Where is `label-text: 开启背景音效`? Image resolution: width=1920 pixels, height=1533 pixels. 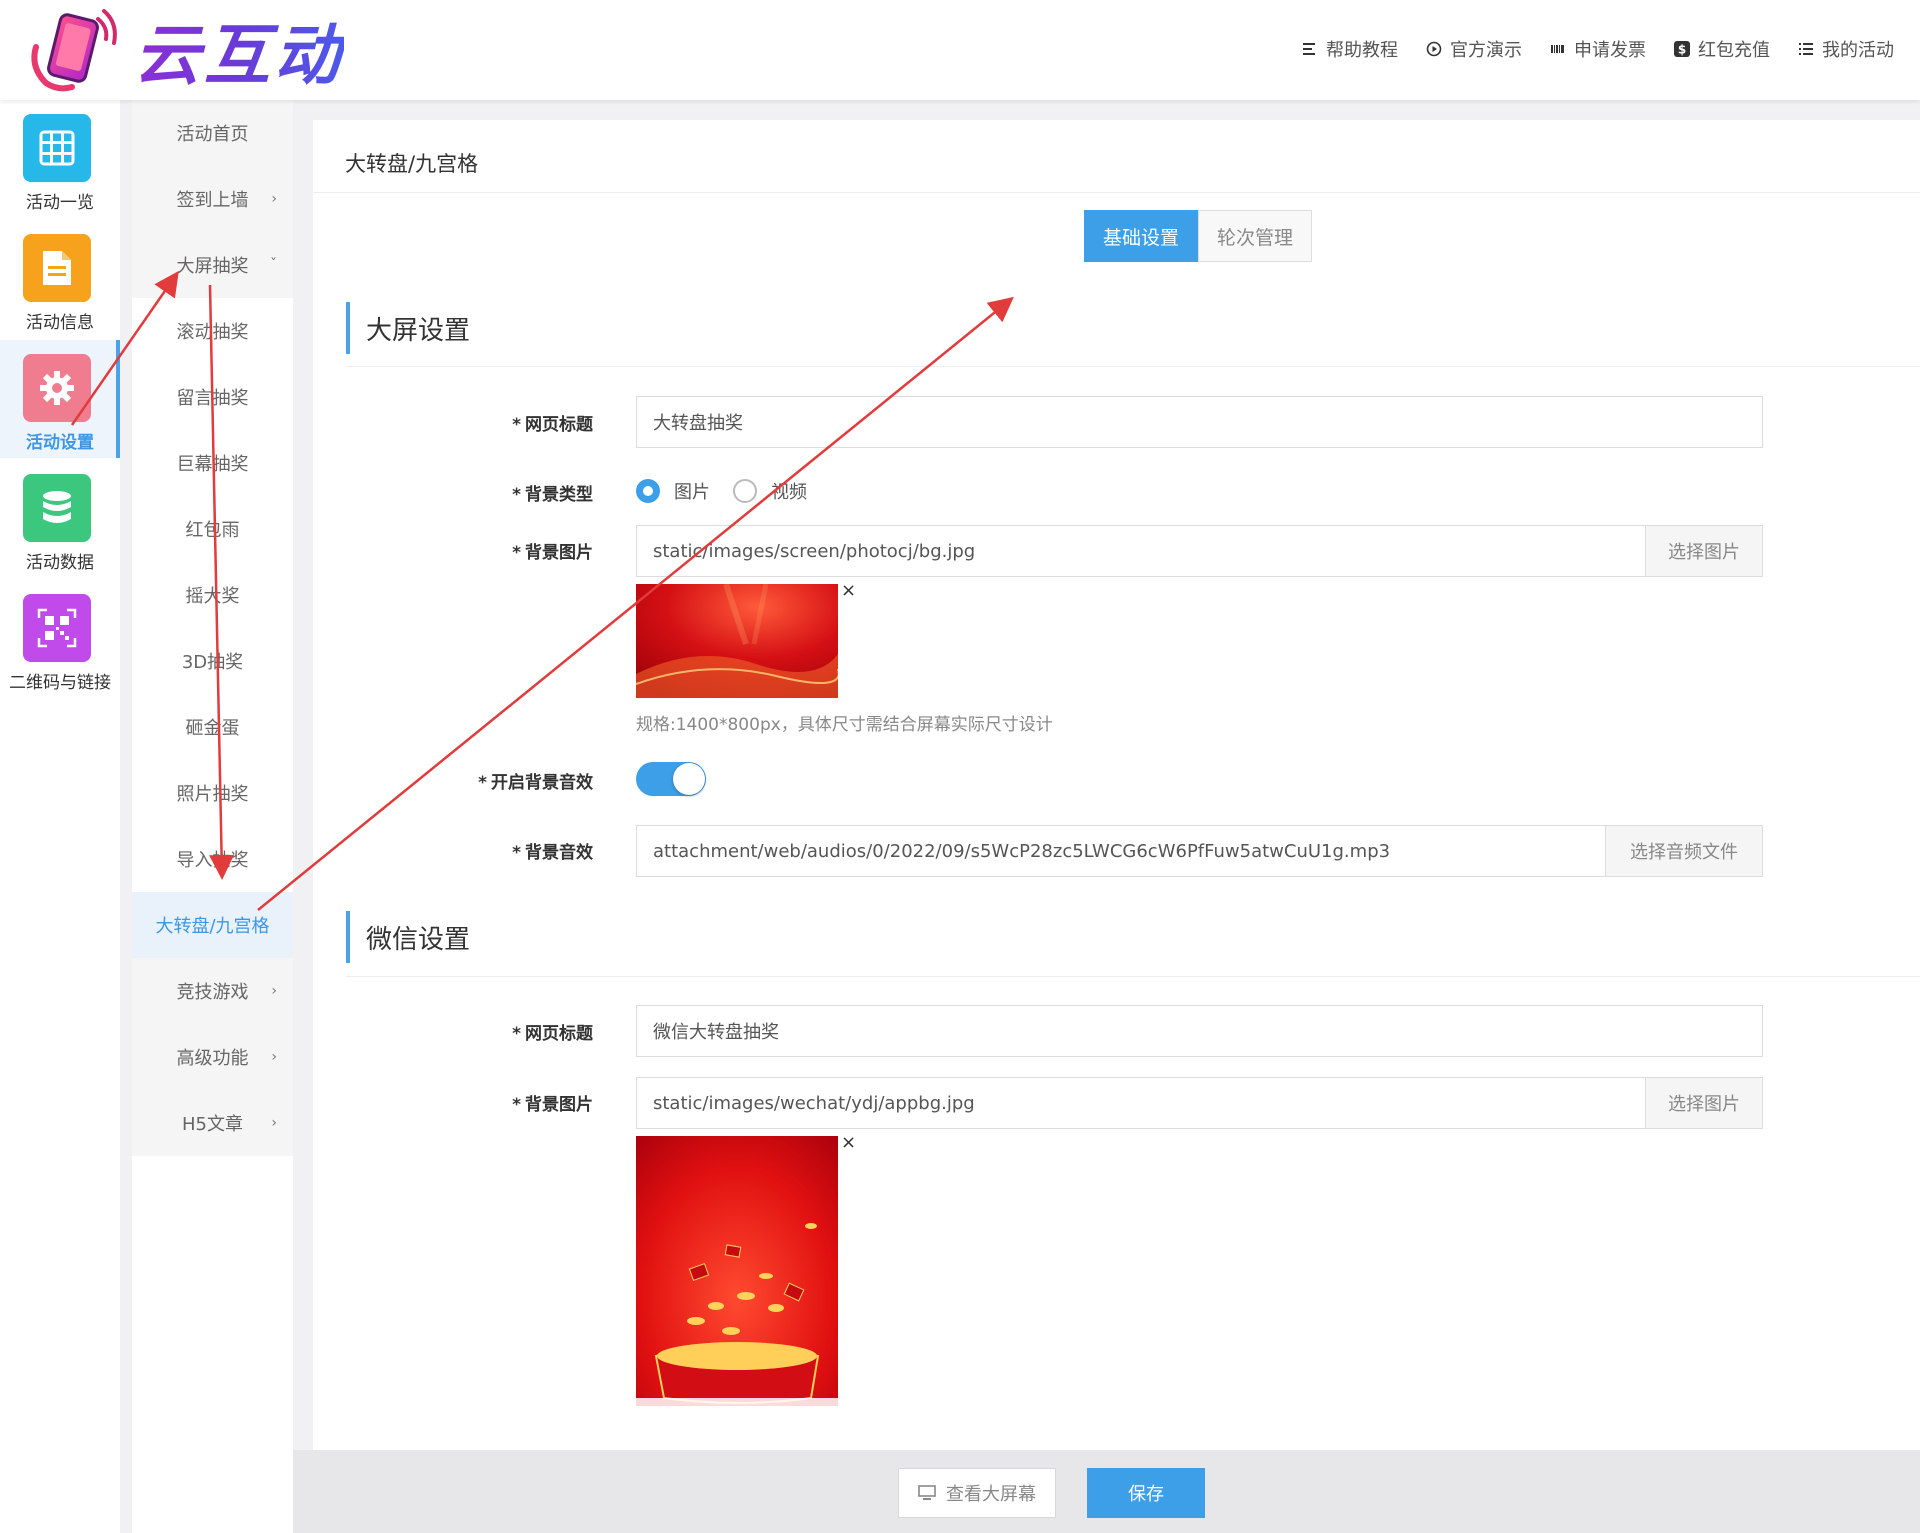
label-text: 开启背景音效 is located at coordinates (542, 783).